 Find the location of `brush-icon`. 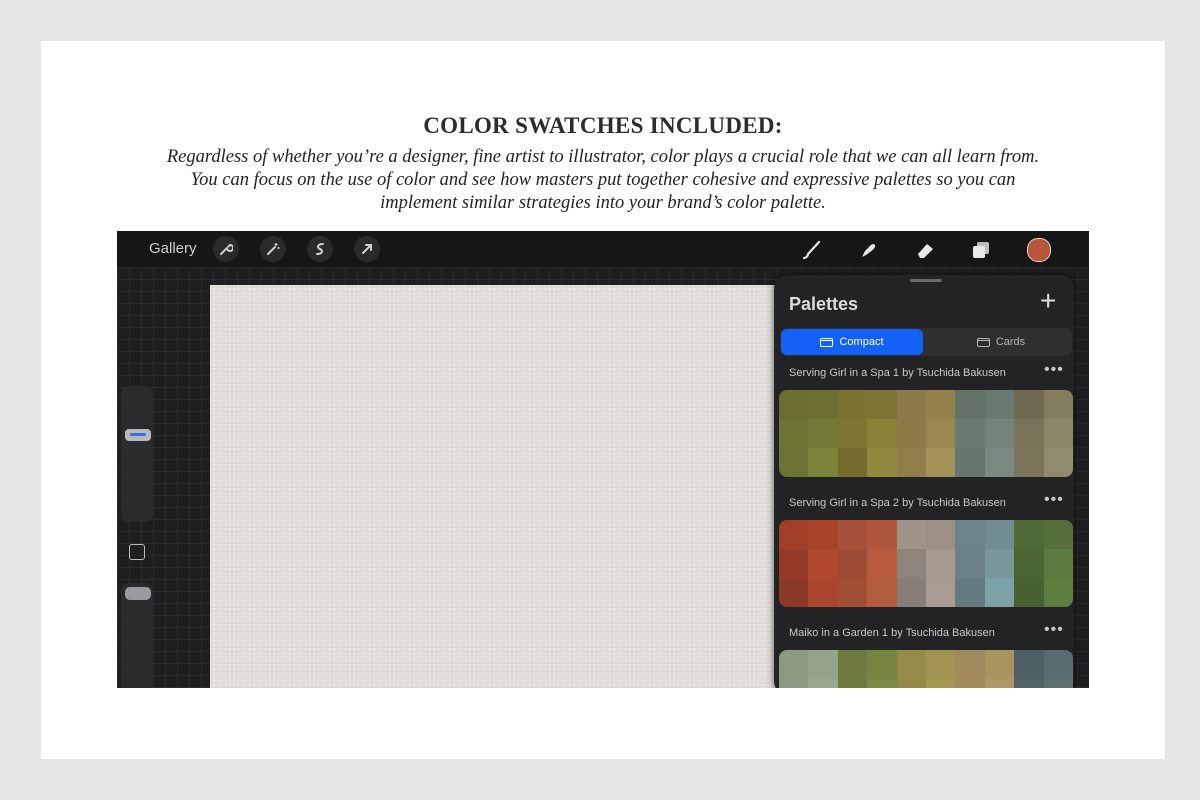

brush-icon is located at coordinates (811, 250).